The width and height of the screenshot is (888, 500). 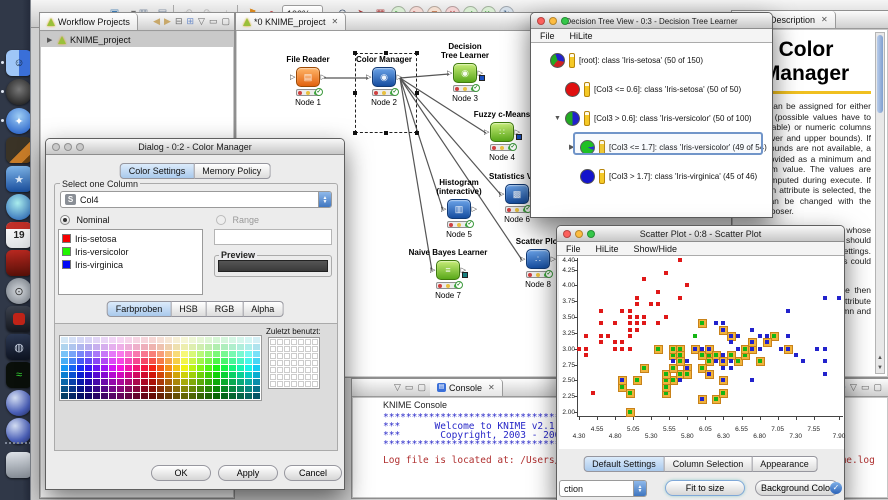 What do you see at coordinates (880, 368) in the screenshot?
I see `scroll-down-icon: ▼` at bounding box center [880, 368].